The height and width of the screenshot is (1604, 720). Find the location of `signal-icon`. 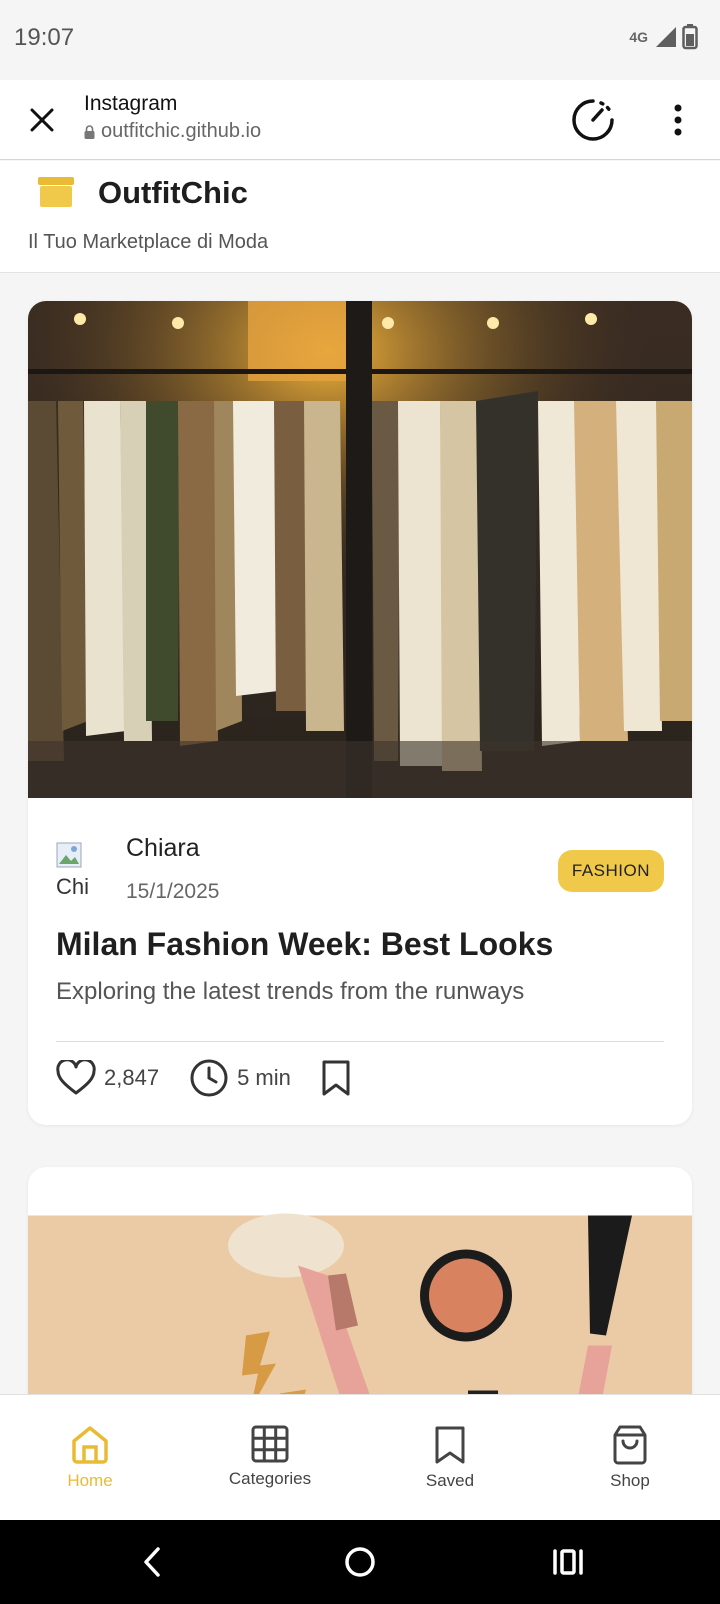

signal-icon is located at coordinates (666, 37).